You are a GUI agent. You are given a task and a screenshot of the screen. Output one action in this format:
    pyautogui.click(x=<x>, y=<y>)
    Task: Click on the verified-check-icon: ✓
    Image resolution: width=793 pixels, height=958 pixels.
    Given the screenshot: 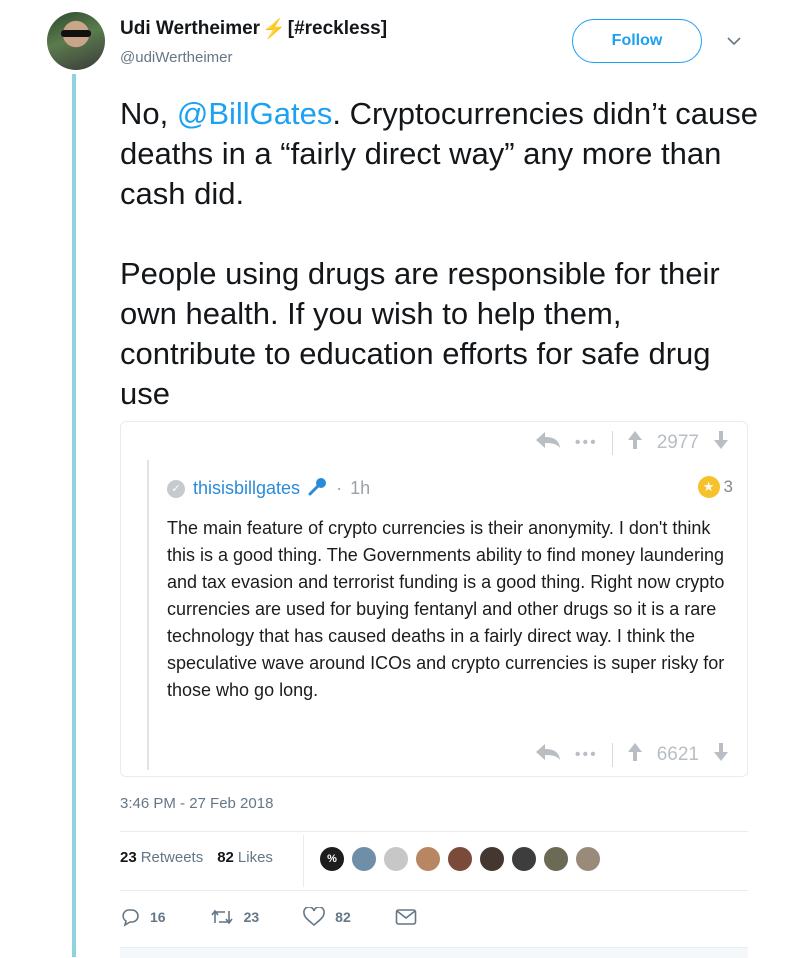 What is the action you would take?
    pyautogui.click(x=176, y=488)
    